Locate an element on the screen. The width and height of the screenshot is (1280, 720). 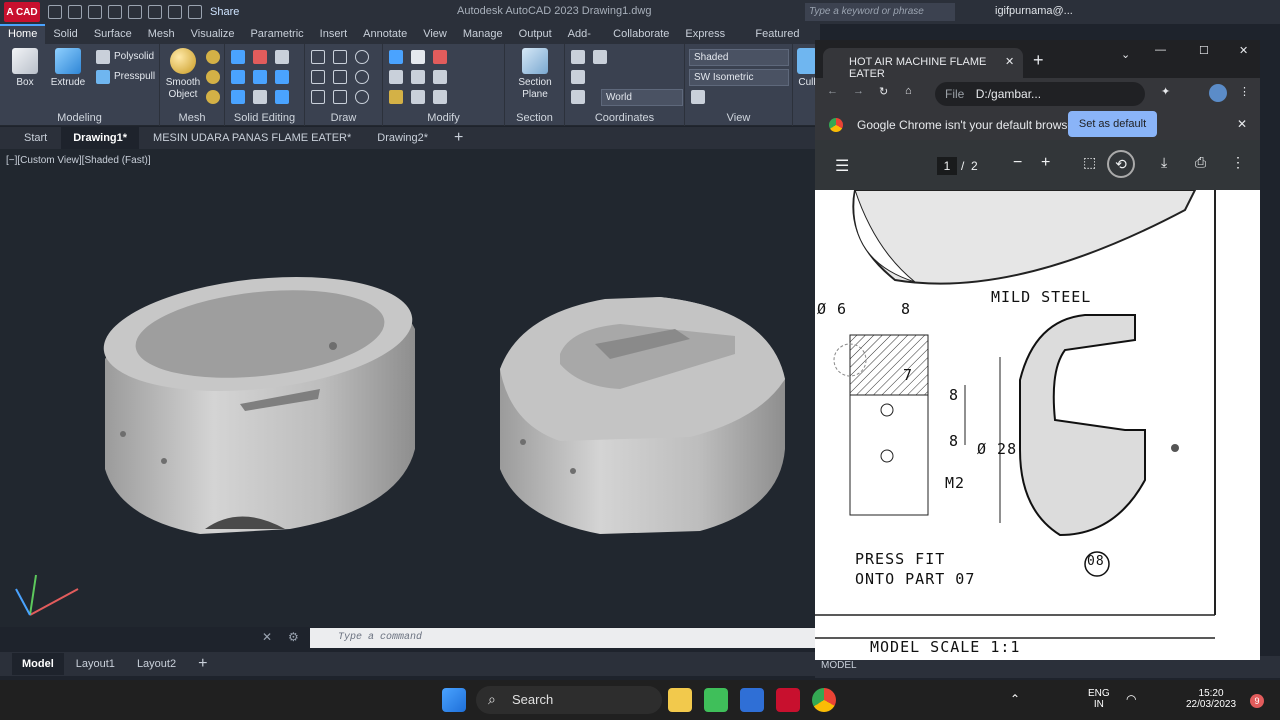
tab-solid: Solid is located at coordinates (65, 34).